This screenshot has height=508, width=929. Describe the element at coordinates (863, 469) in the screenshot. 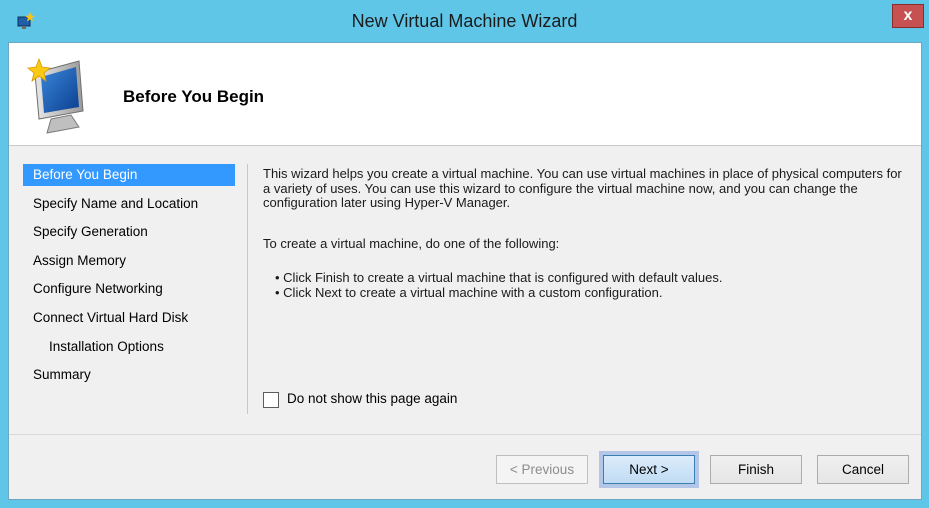

I see `cancel-button: Cancel` at that location.